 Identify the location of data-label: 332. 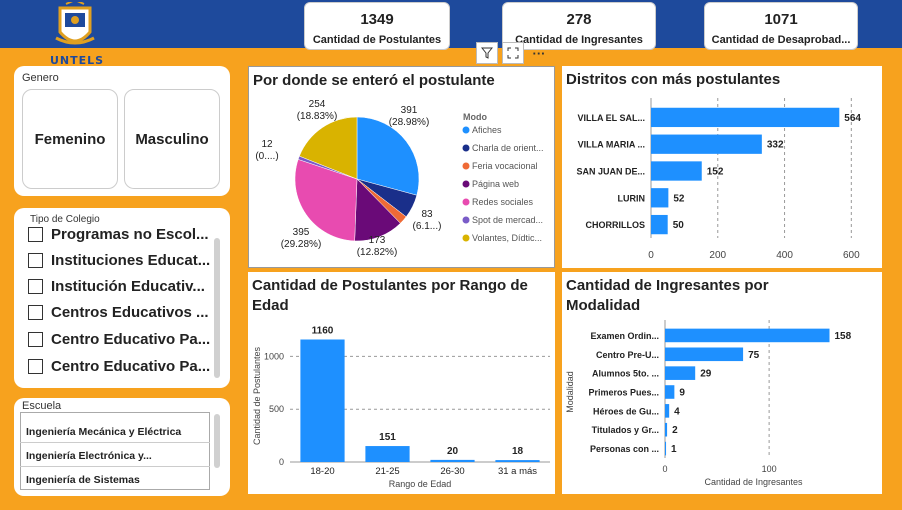
(775, 145).